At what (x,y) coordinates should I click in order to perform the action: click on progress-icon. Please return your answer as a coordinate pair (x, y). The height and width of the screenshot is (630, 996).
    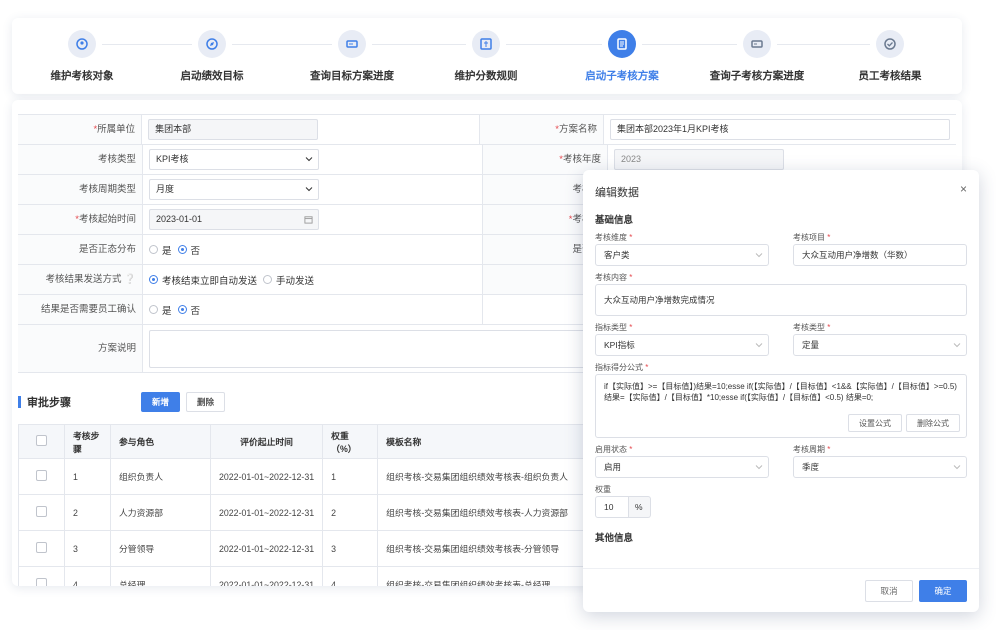
    Looking at the image, I should click on (757, 44).